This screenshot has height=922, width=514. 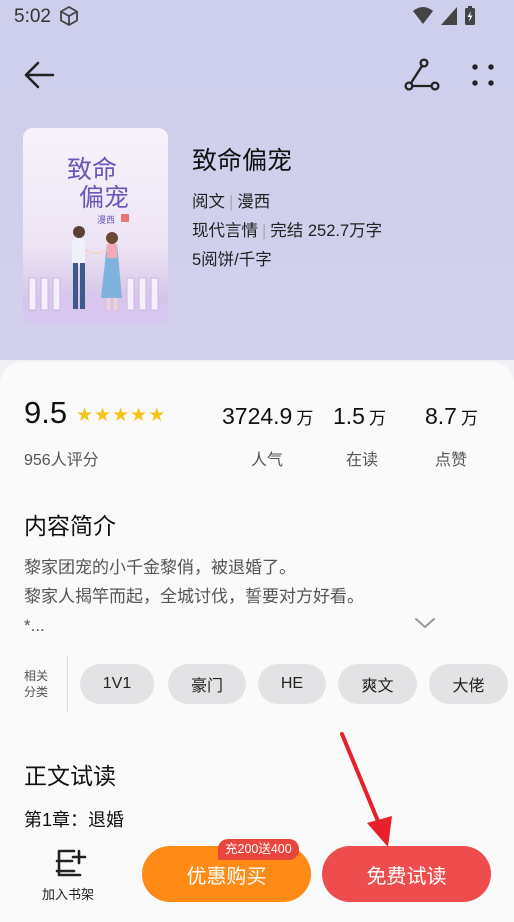 I want to click on book-genre-status: 现代言情 | 完结 252.7万字, so click(x=287, y=229).